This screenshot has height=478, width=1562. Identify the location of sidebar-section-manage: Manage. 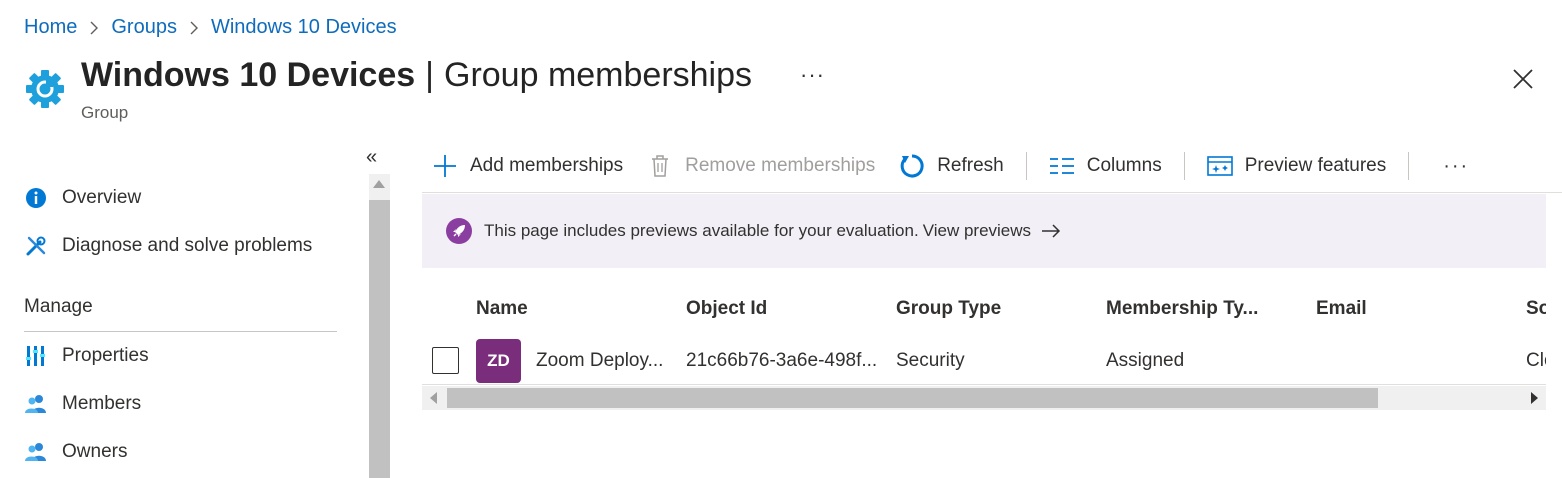
(58, 306).